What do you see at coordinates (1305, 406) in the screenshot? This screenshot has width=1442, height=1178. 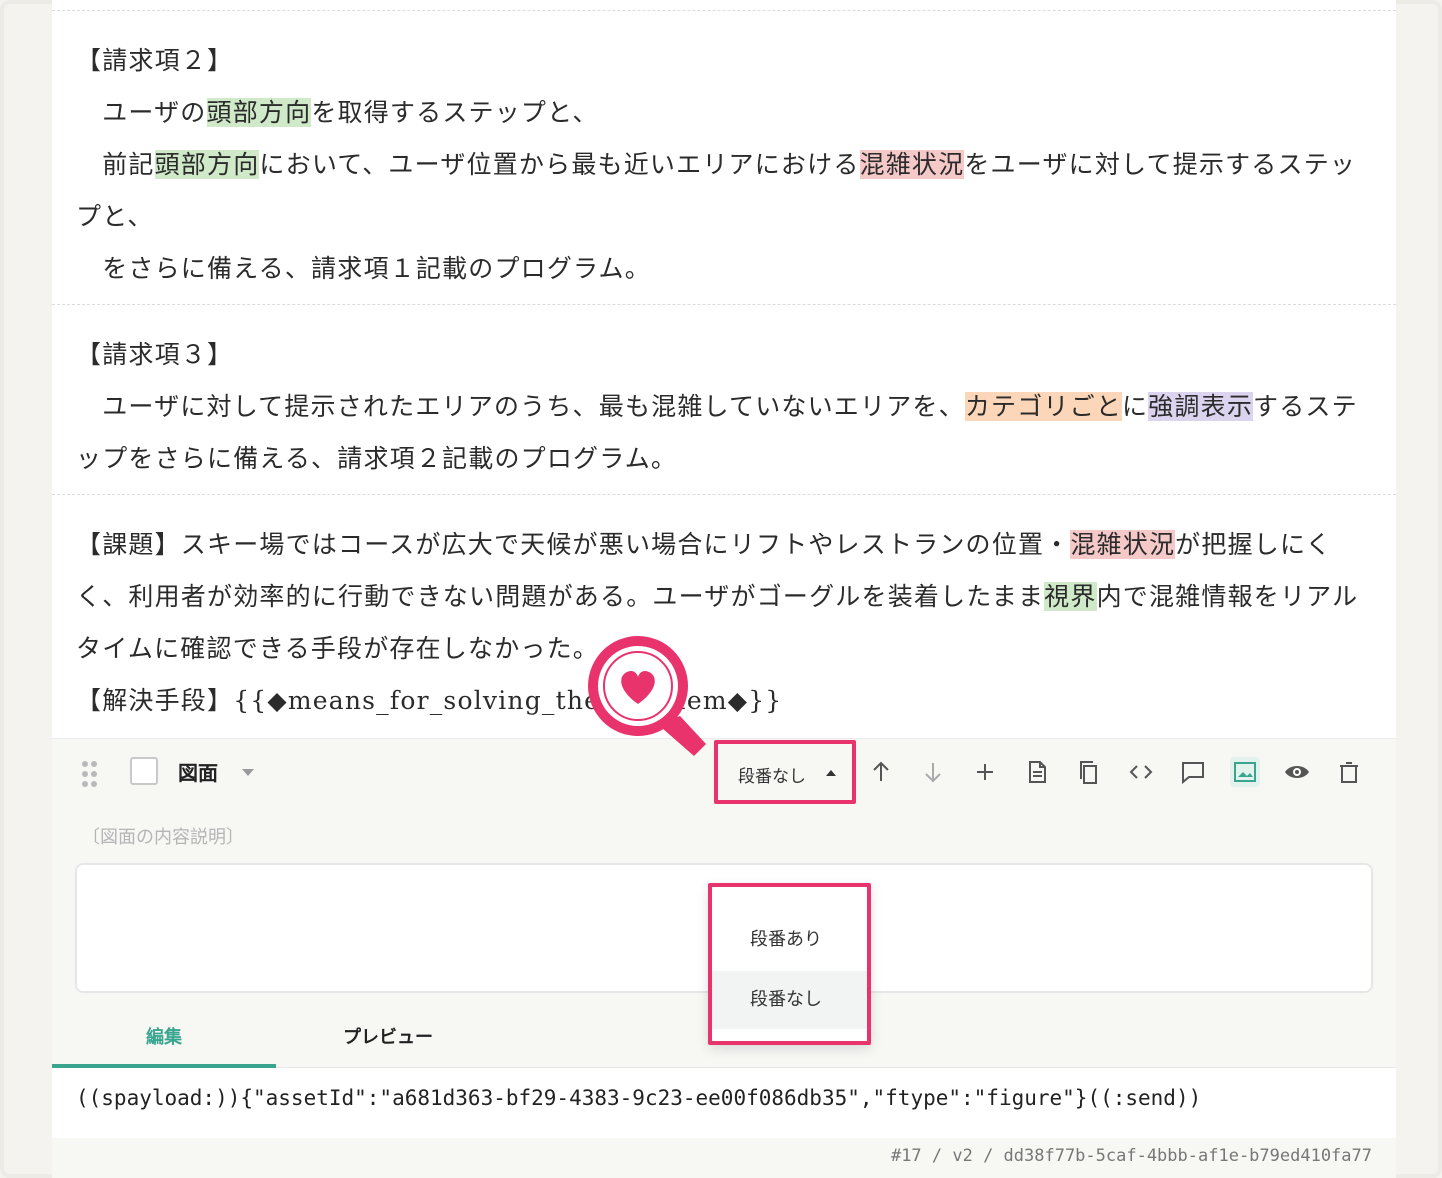 I see `text-segment: するステ` at bounding box center [1305, 406].